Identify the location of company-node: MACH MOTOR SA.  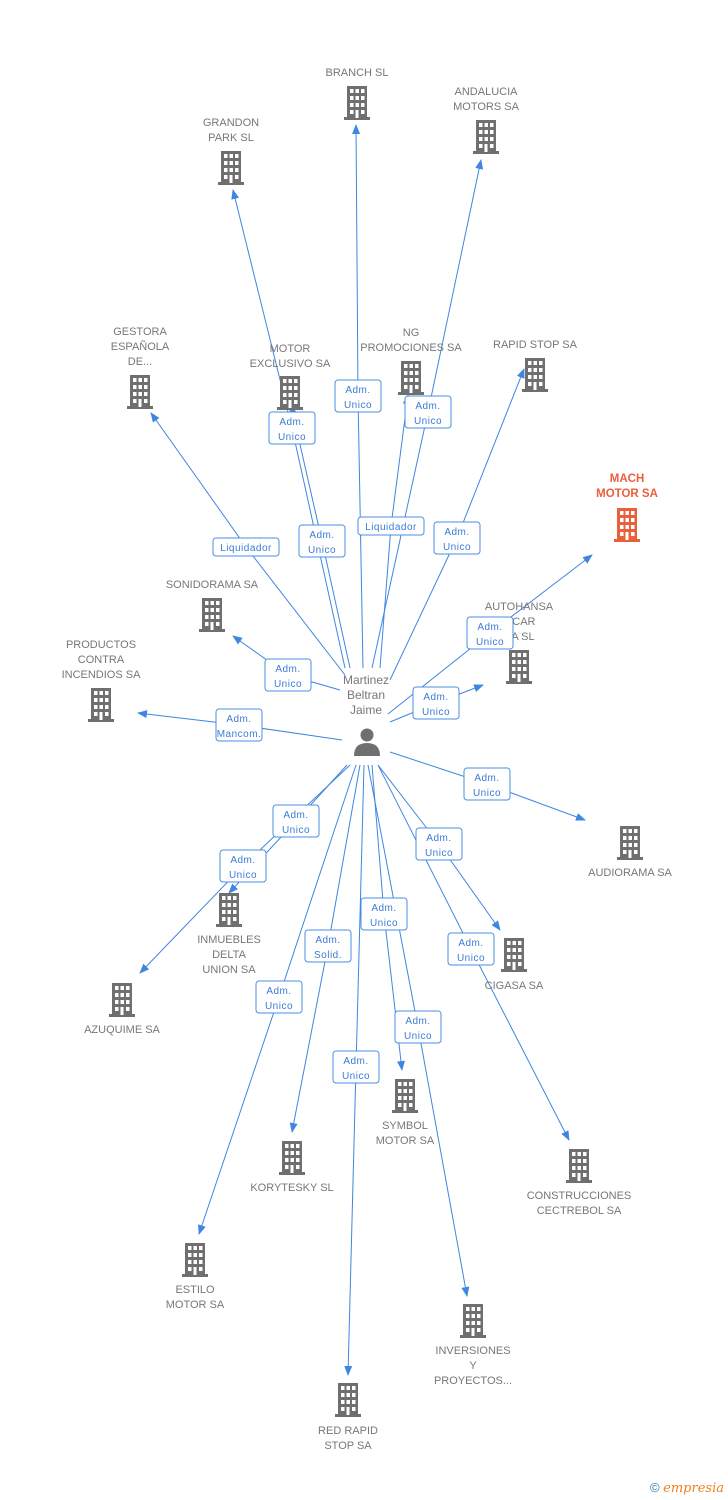
(627, 507).